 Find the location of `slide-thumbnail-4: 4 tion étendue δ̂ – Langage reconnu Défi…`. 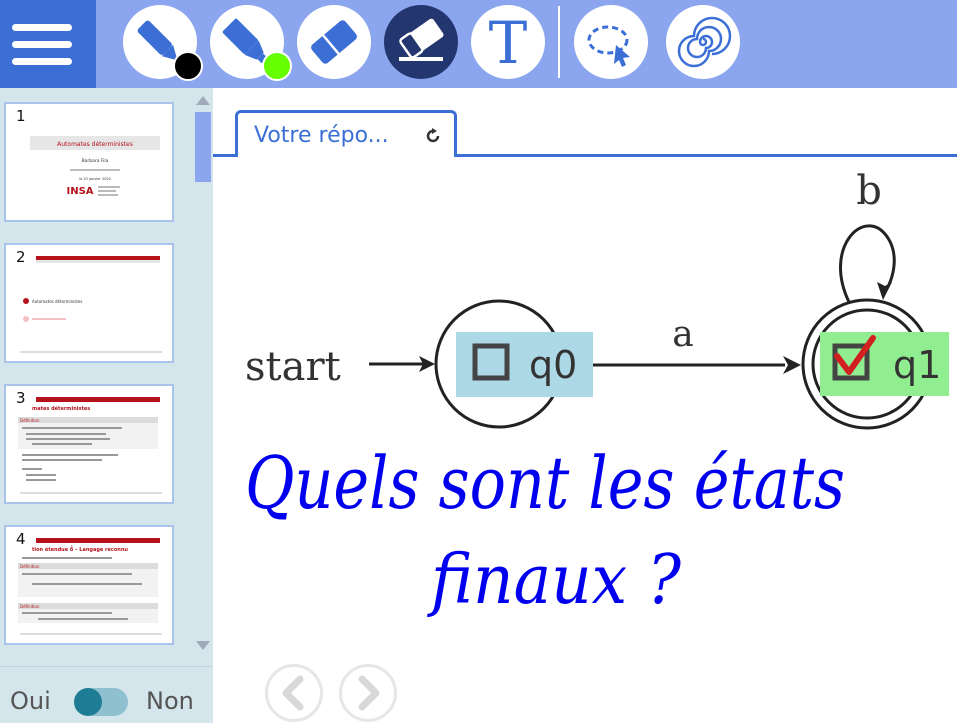

slide-thumbnail-4: 4 tion étendue δ̂ – Langage reconnu Défi… is located at coordinates (89, 585).